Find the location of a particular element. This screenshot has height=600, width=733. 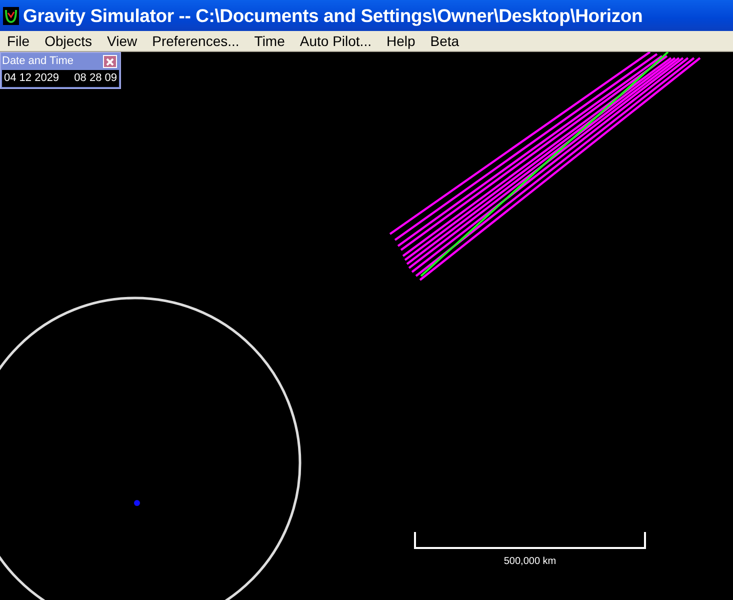

scale-label: 500,000 km is located at coordinates (530, 562).